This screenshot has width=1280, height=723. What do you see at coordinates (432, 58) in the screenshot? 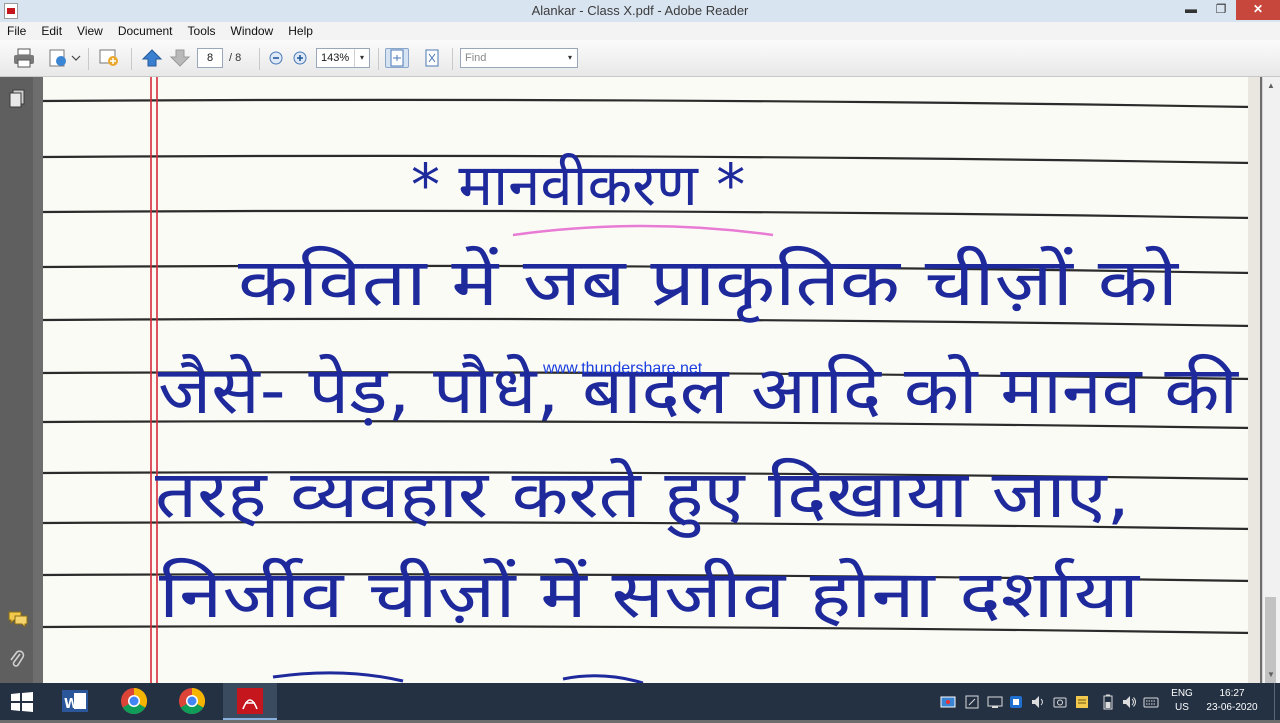
I see `fit-page-icon` at bounding box center [432, 58].